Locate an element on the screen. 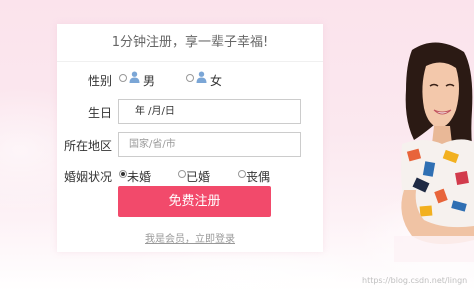  person-female-icon is located at coordinates (201, 77).